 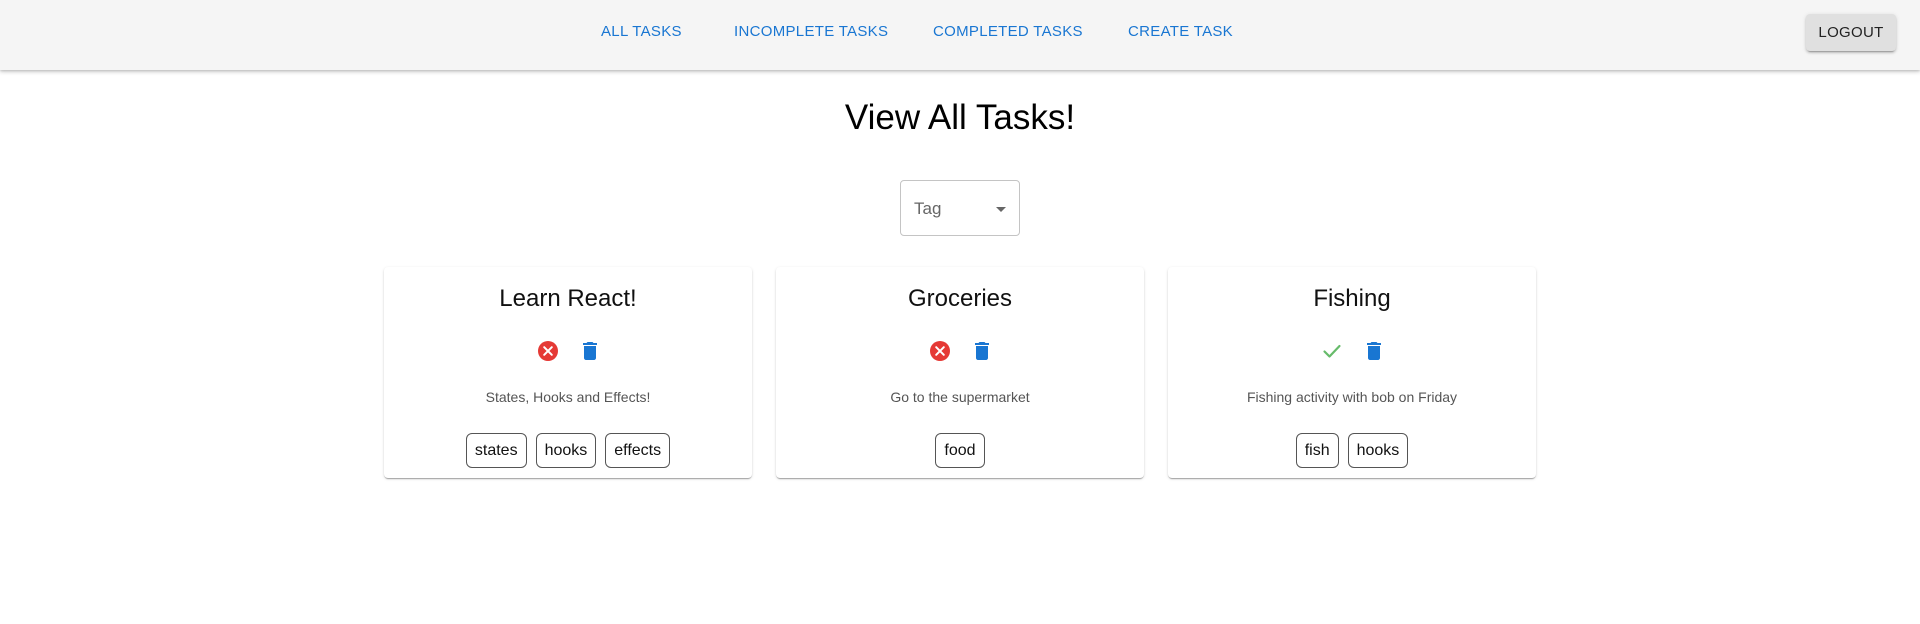 What do you see at coordinates (960, 397) in the screenshot?
I see `task-description: Go to the supermarket` at bounding box center [960, 397].